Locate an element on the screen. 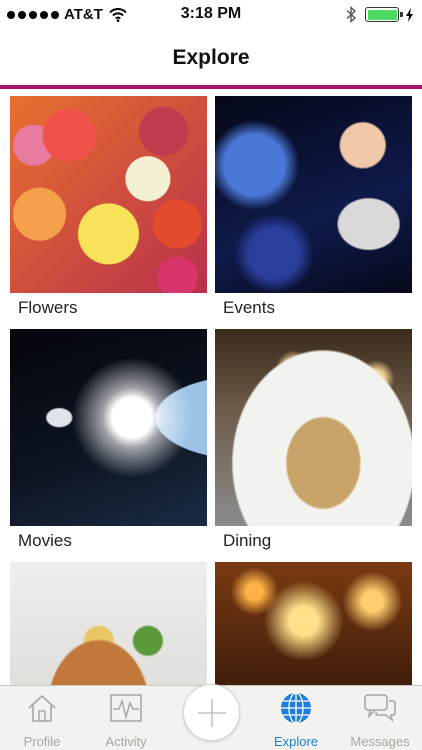 The width and height of the screenshot is (422, 750). category-tile-events: Events is located at coordinates (313, 203).